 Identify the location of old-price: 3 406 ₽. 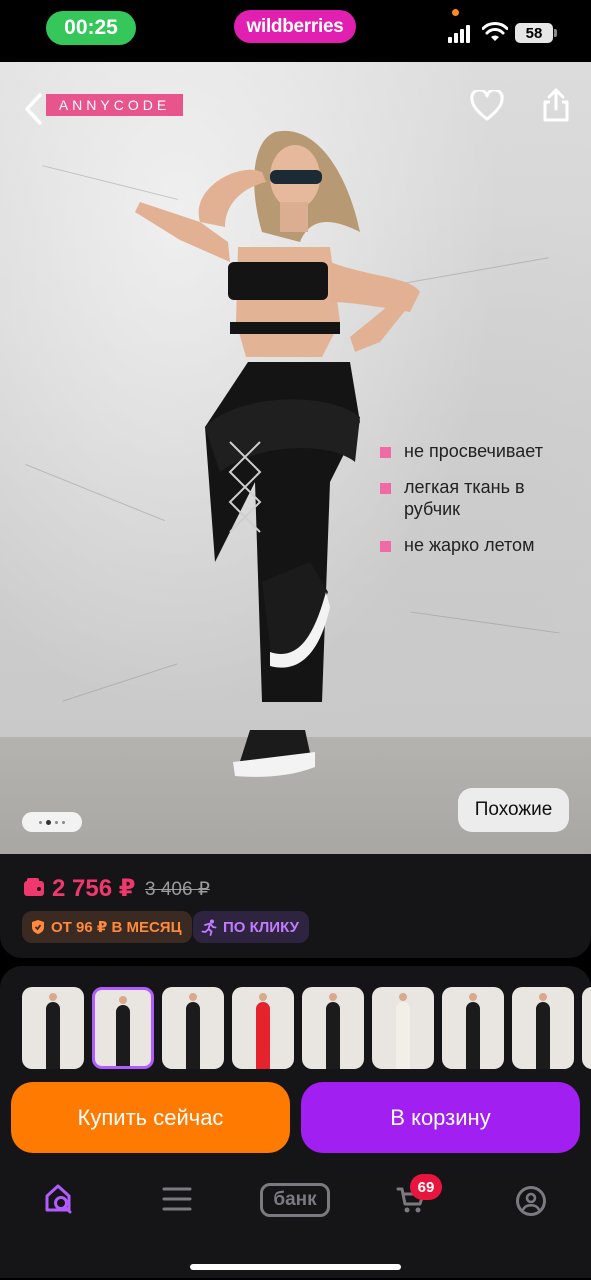
(177, 889).